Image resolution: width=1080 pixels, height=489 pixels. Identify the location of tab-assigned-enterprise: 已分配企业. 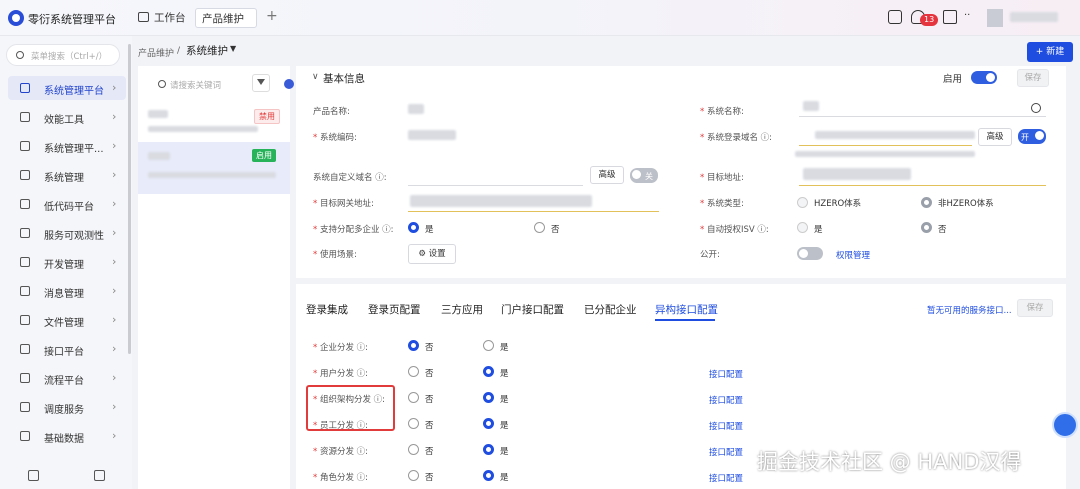
(610, 309).